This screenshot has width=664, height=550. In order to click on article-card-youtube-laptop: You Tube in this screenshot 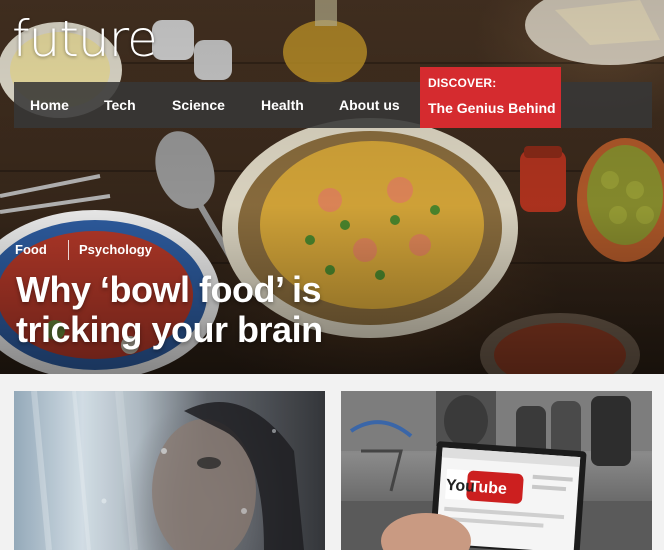, I will do `click(496, 470)`.